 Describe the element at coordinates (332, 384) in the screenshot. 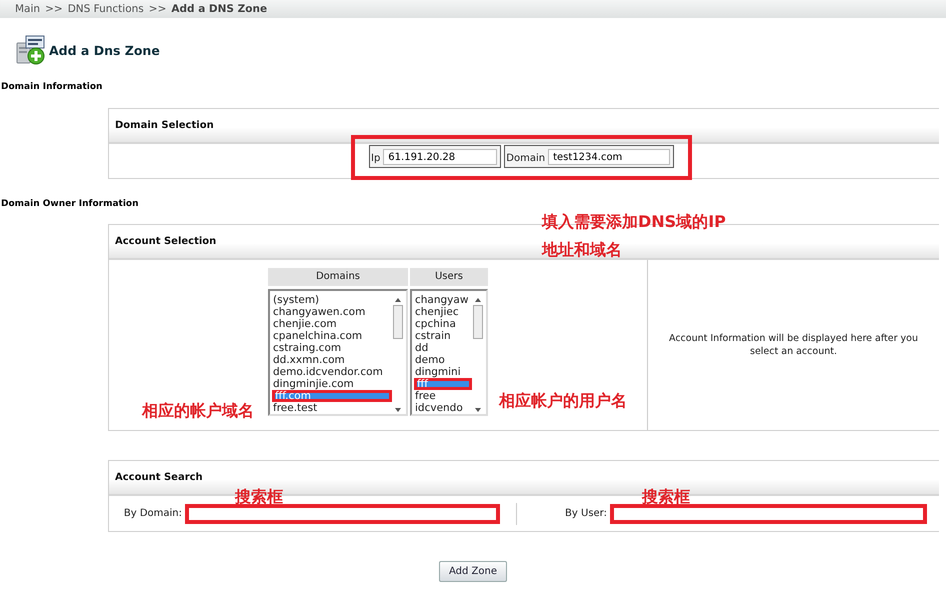

I see `list-item: dingminjie.com` at that location.